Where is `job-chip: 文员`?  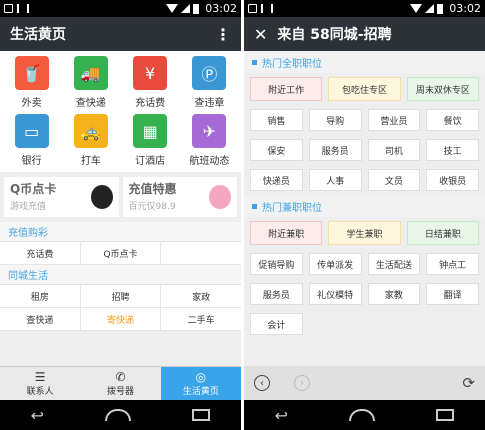 job-chip: 文员 is located at coordinates (394, 180).